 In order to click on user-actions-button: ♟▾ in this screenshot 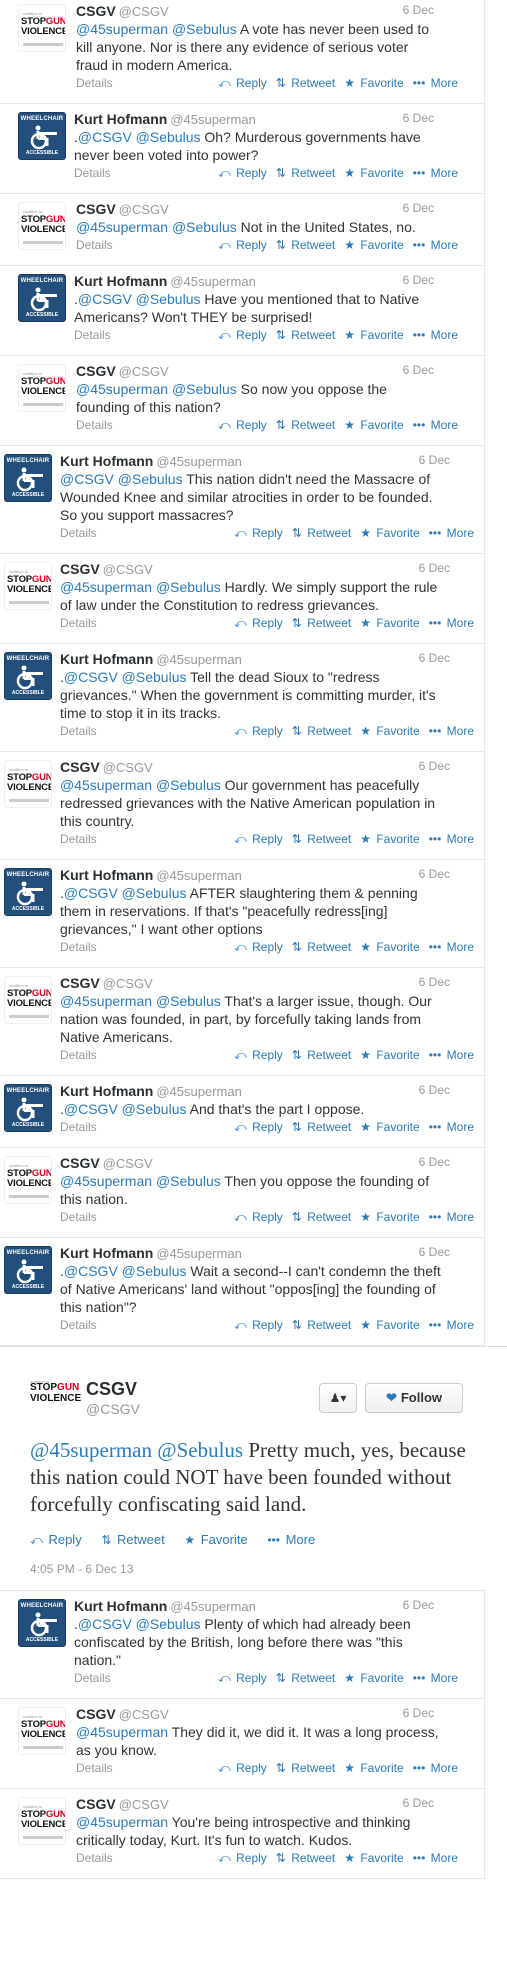, I will do `click(338, 1398)`.